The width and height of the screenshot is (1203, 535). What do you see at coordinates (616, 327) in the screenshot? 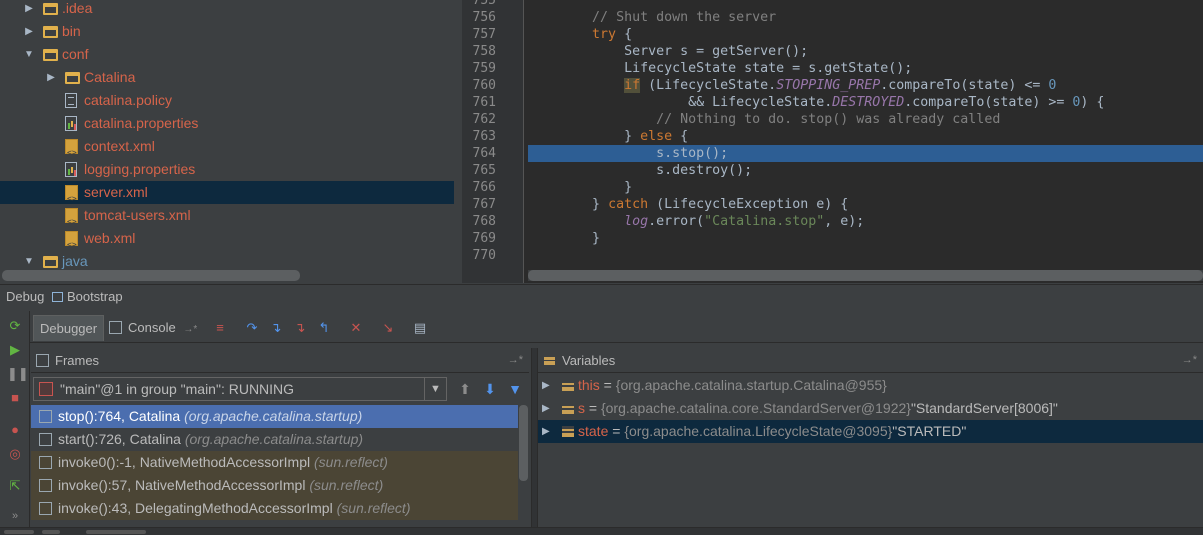
I see `debug-tab-bar: Debugger Console →* ≡ ↷ ↴ ↴ ↰ ✕ ↘ ▤` at bounding box center [616, 327].